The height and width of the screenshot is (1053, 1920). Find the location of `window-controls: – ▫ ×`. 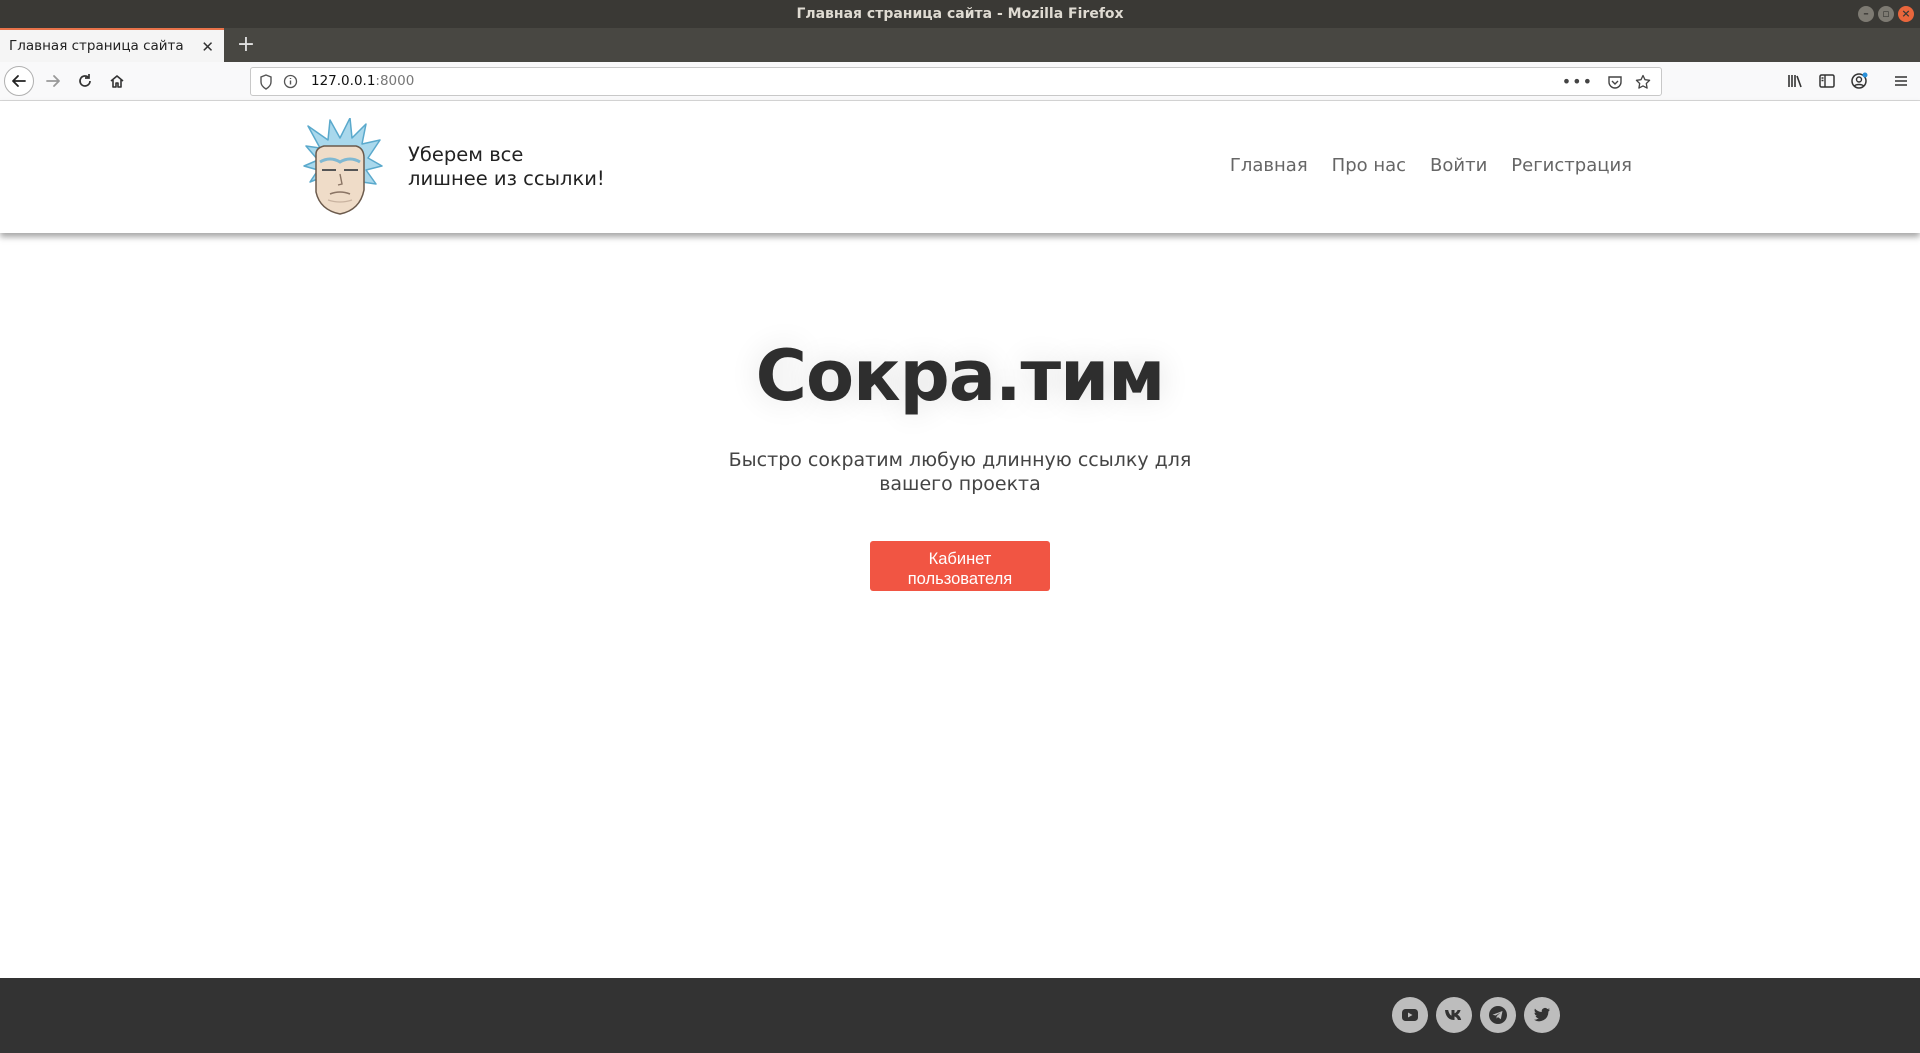

window-controls: – ▫ × is located at coordinates (1886, 14).